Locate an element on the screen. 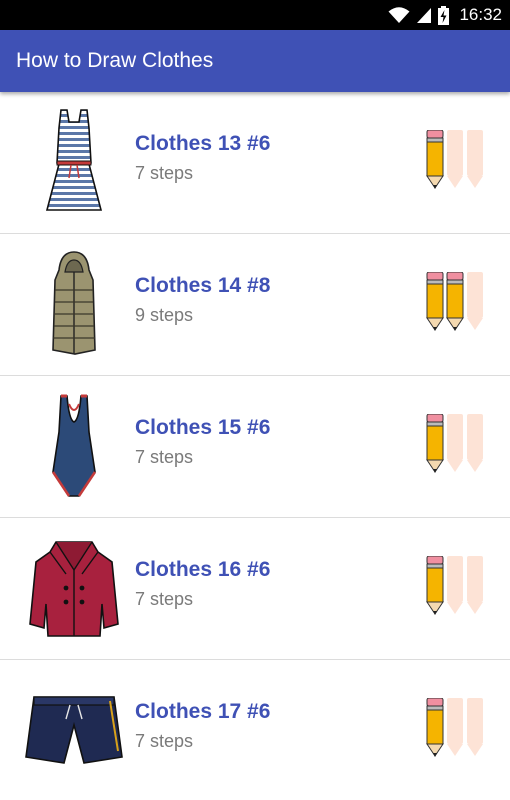 The height and width of the screenshot is (800, 510). page-title: How to Draw Clothes is located at coordinates (115, 60).